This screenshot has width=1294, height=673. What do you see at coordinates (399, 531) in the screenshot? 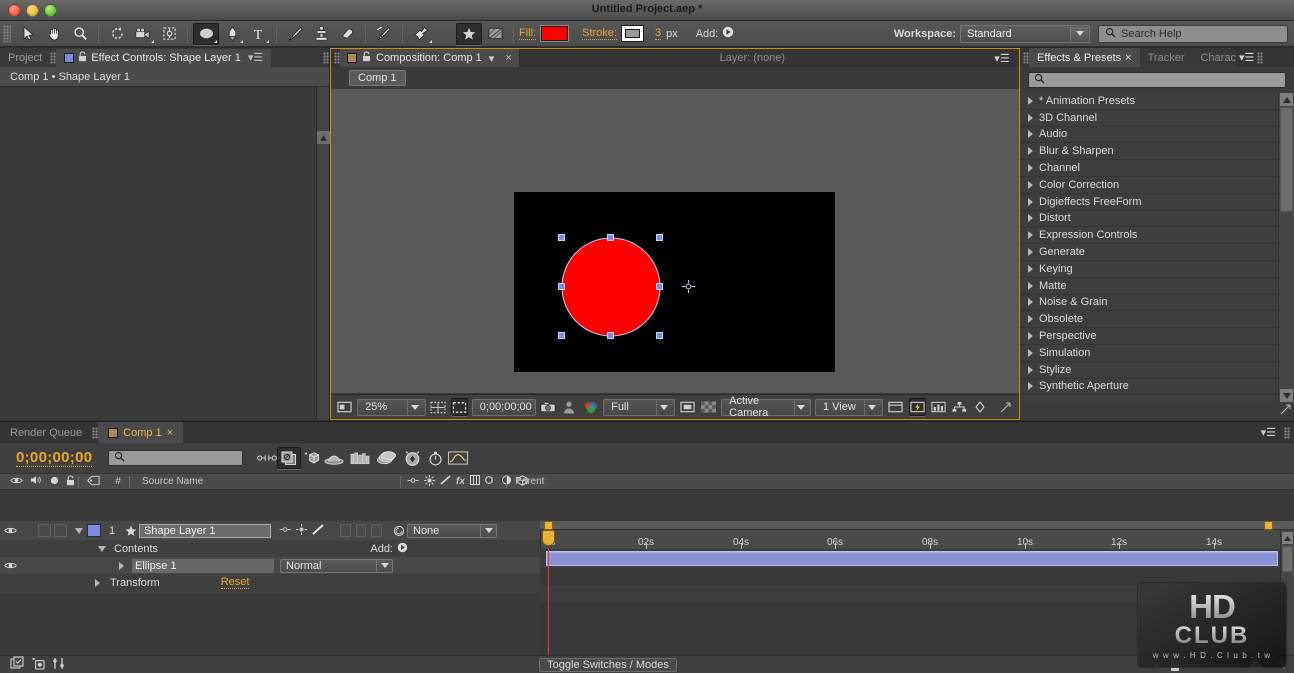
I see `parent-pickwhip-icon` at bounding box center [399, 531].